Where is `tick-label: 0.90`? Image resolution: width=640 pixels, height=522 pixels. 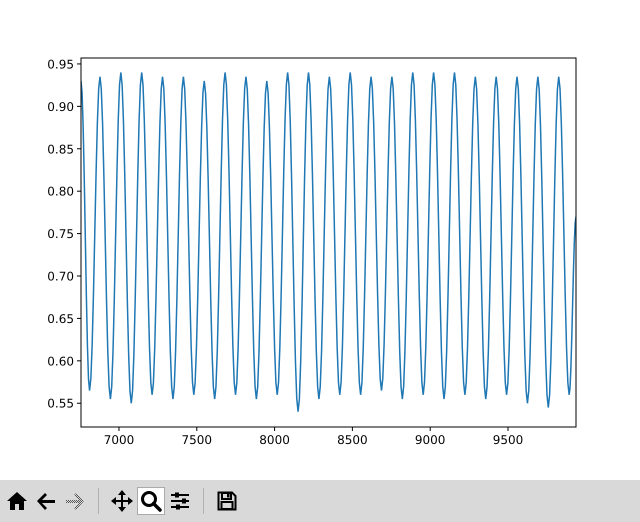 tick-label: 0.90 is located at coordinates (60, 107).